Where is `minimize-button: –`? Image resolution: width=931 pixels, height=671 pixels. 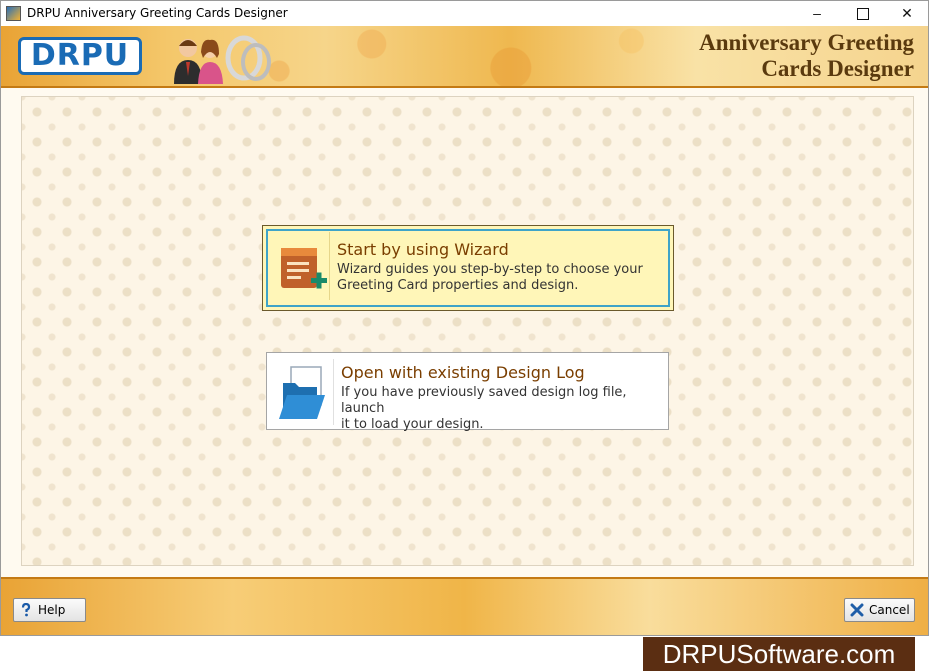
minimize-button: – is located at coordinates (817, 13).